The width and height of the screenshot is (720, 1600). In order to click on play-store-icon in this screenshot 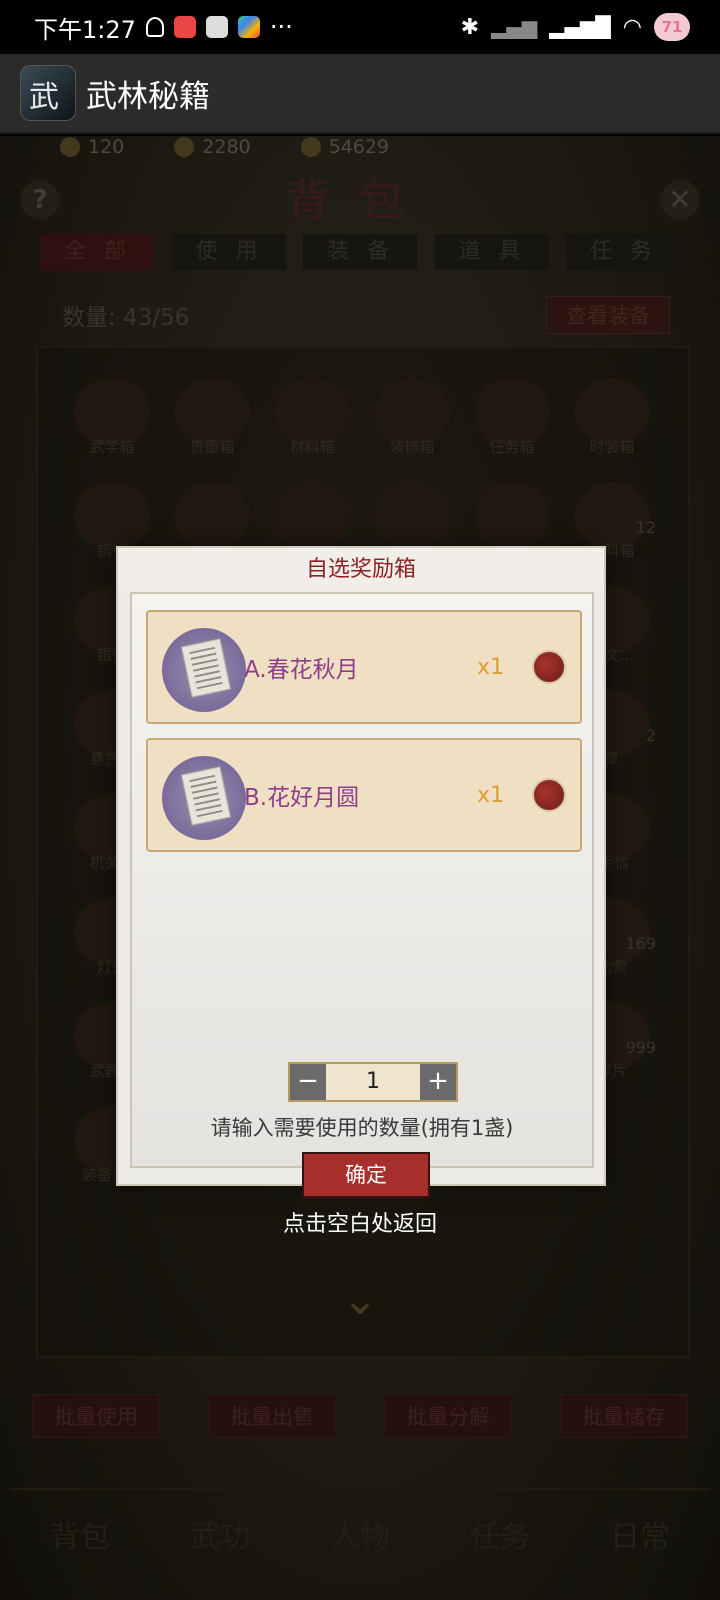, I will do `click(248, 27)`.